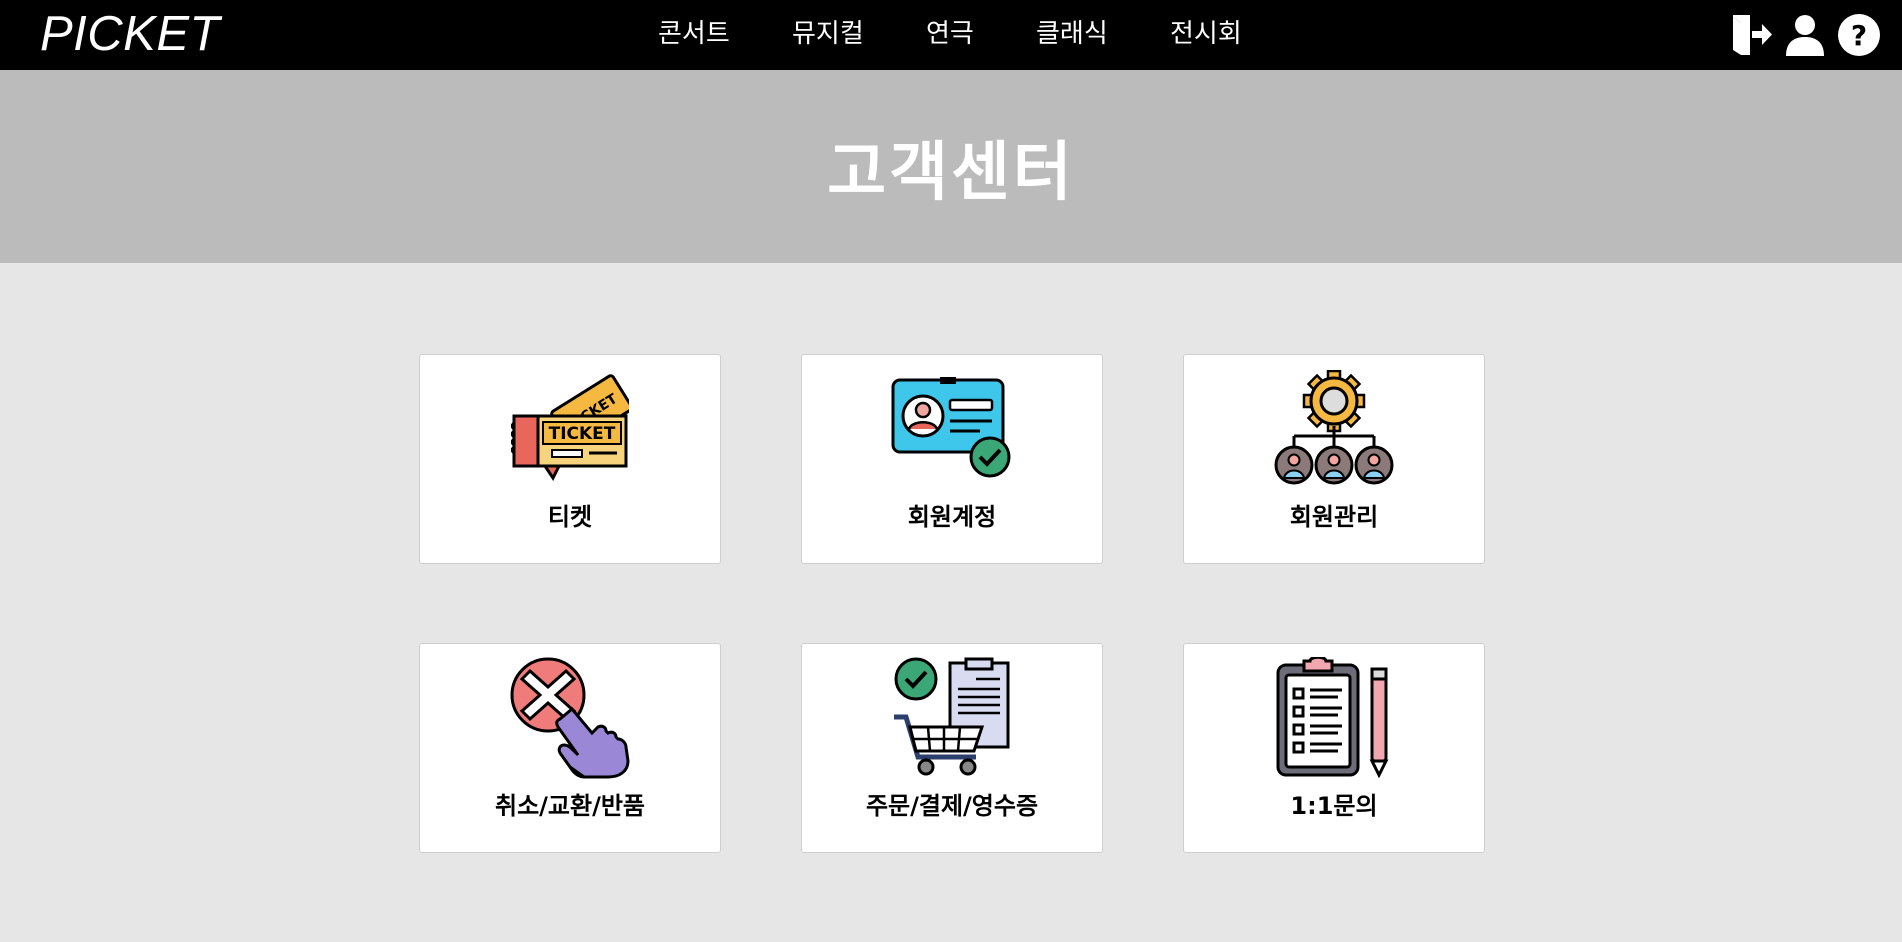 This screenshot has width=1902, height=942. What do you see at coordinates (1334, 806) in the screenshot?
I see `card-label: 1:1문의` at bounding box center [1334, 806].